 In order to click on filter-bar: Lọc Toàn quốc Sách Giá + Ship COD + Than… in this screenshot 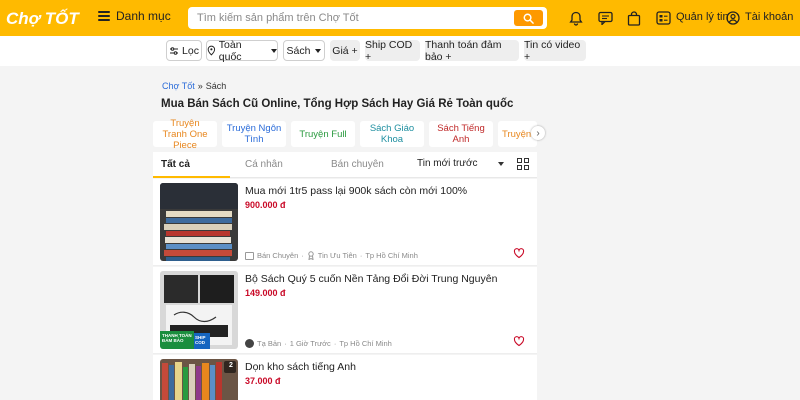, I will do `click(400, 51)`.